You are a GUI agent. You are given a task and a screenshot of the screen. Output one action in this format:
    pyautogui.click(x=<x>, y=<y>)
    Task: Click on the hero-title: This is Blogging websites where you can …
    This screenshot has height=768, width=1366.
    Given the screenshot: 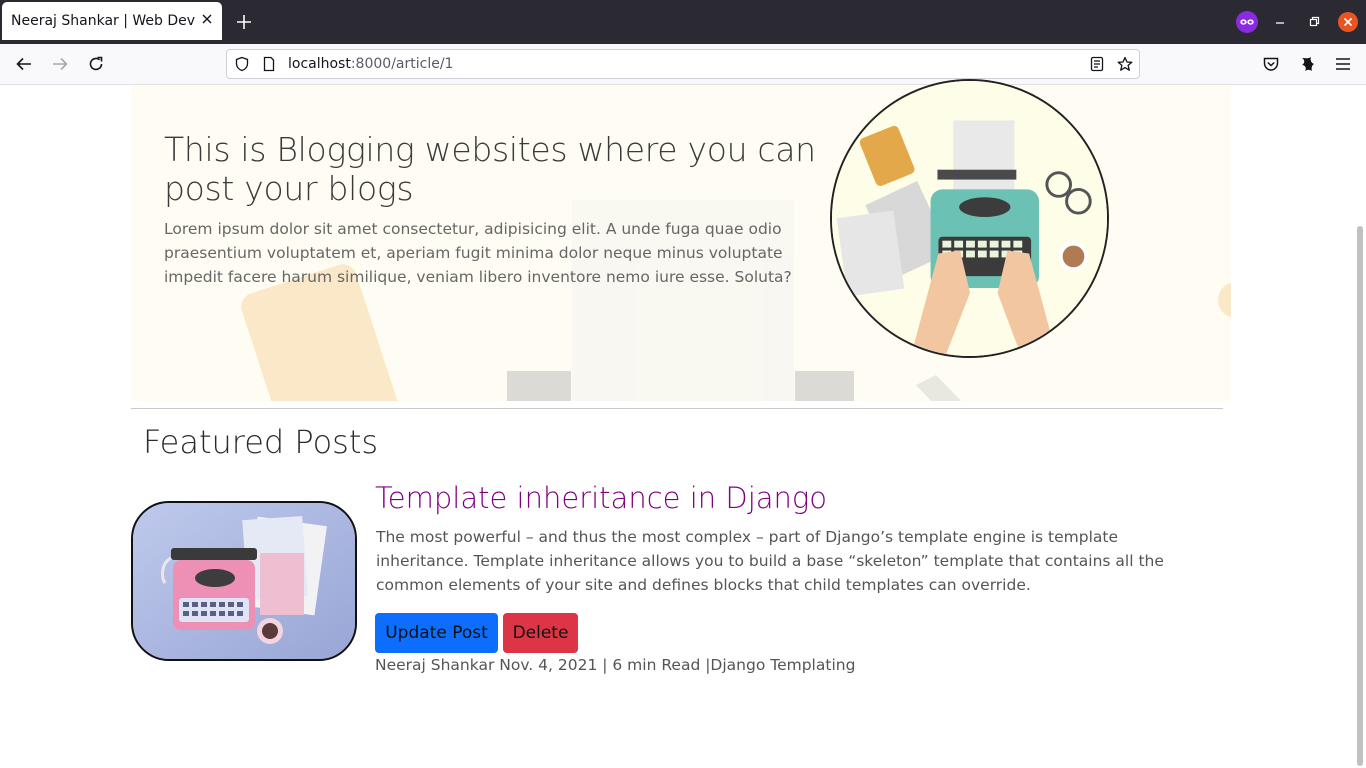 What is the action you would take?
    pyautogui.click(x=490, y=169)
    